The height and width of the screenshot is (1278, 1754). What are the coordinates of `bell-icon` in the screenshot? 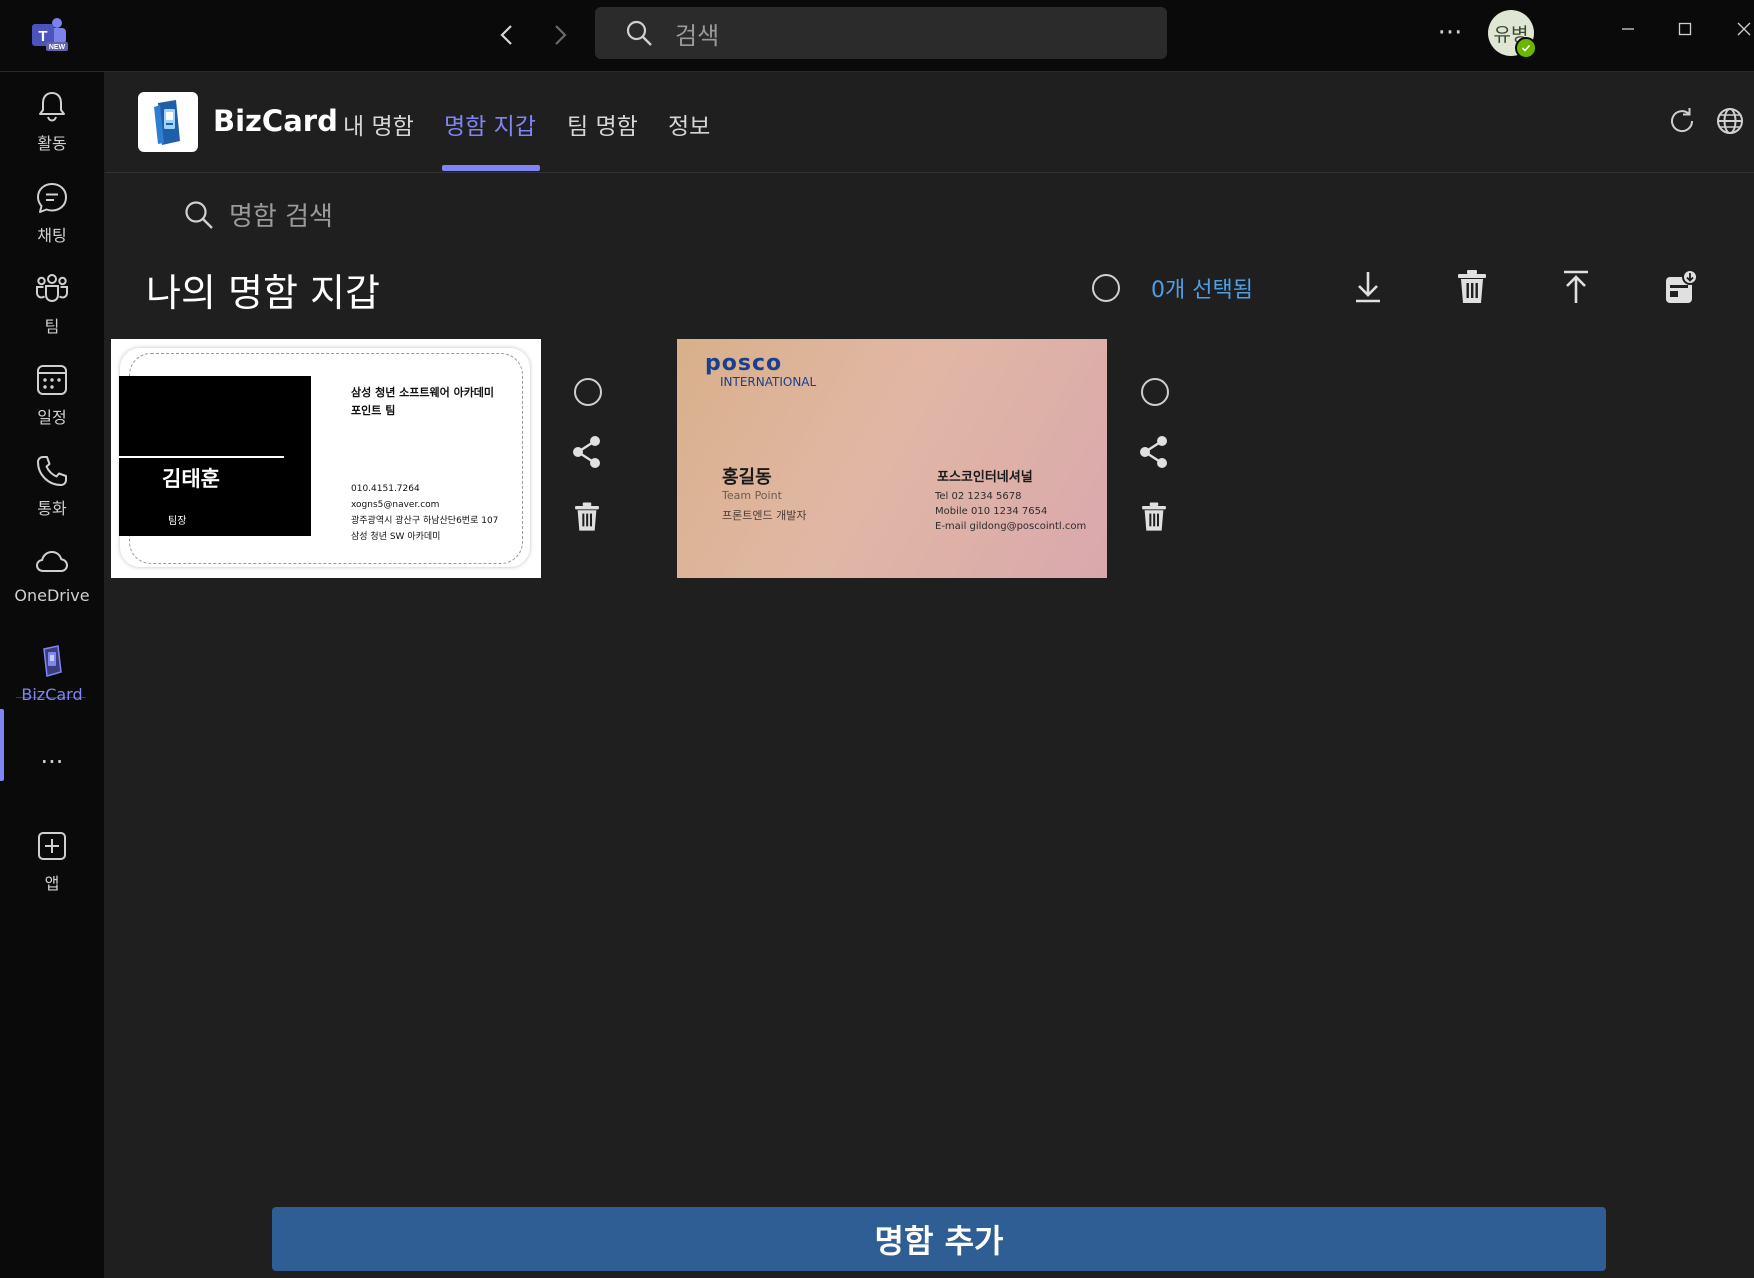 It's located at (52, 107).